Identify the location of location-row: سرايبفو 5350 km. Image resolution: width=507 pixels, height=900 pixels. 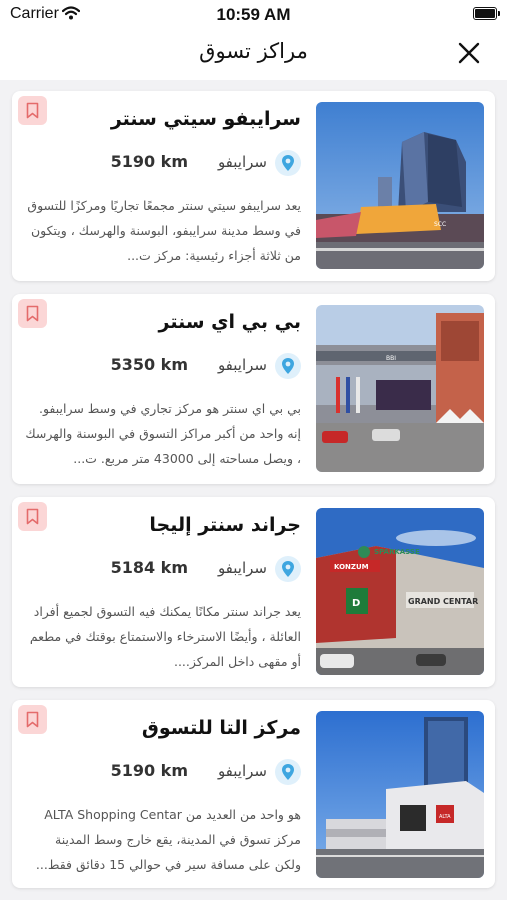
(176, 366).